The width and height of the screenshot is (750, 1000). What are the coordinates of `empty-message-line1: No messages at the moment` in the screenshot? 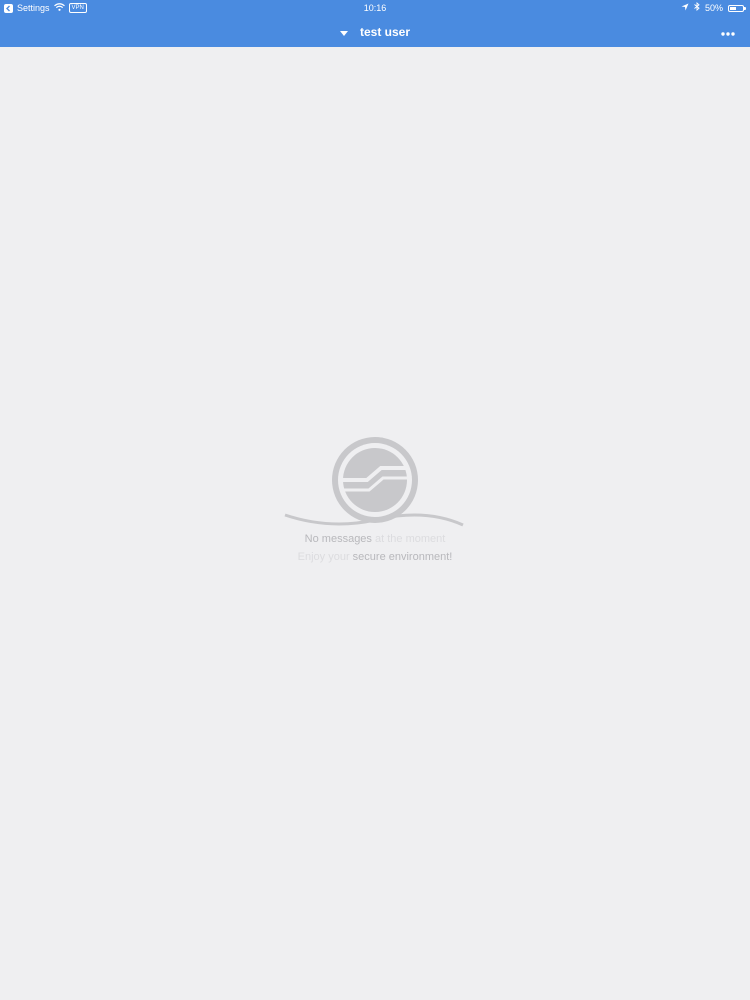 It's located at (375, 539).